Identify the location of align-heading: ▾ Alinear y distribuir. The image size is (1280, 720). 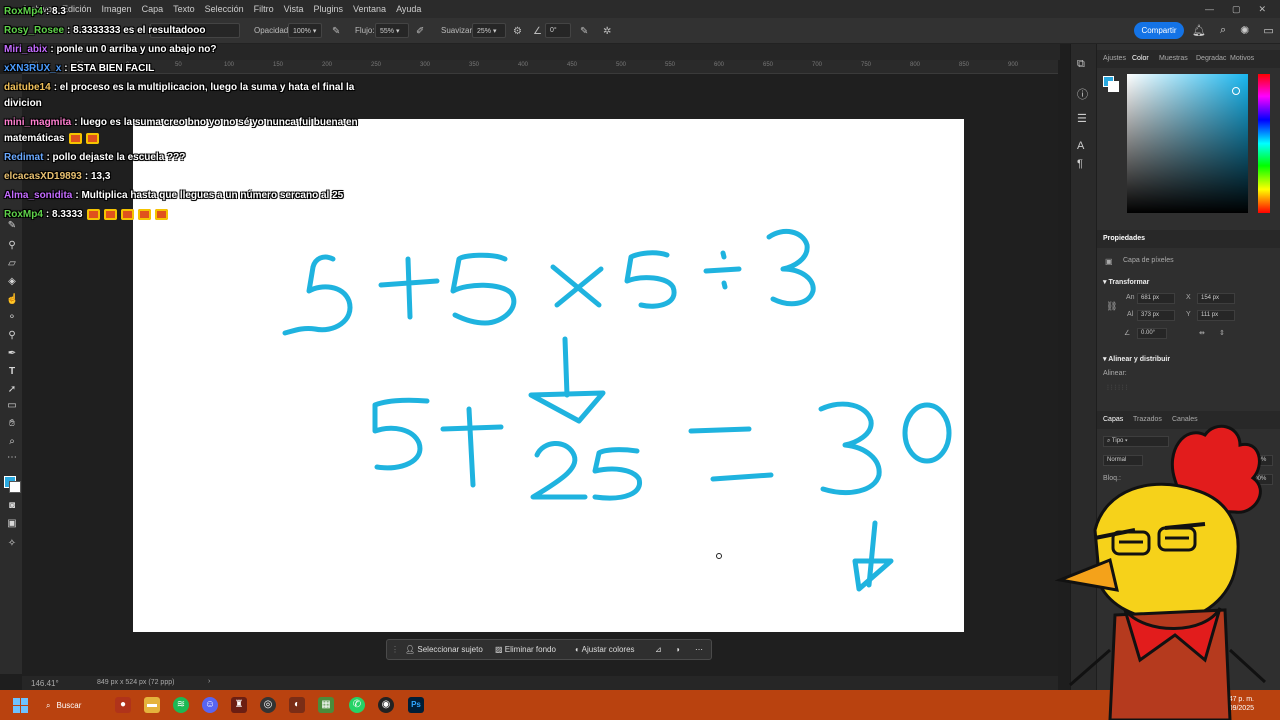
(1136, 359).